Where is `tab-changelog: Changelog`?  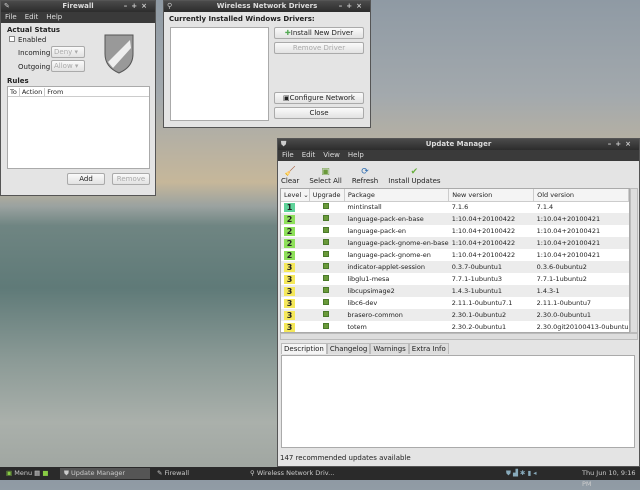 tab-changelog: Changelog is located at coordinates (348, 348).